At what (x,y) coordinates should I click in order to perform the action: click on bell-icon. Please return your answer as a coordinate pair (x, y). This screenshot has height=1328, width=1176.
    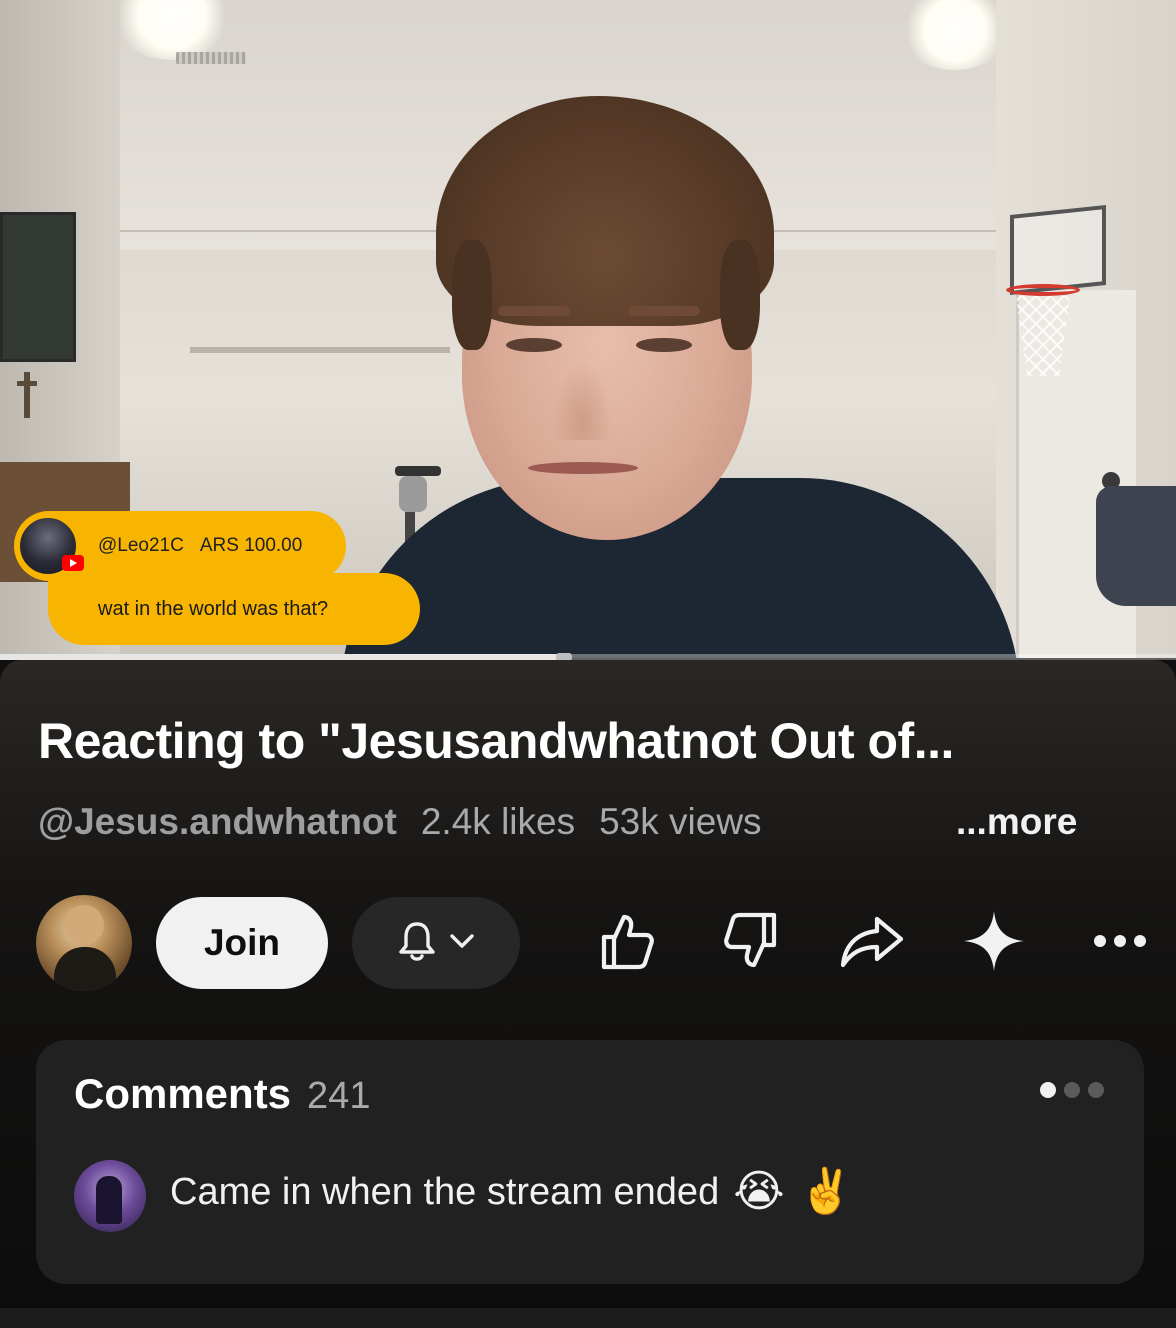
    Looking at the image, I should click on (417, 943).